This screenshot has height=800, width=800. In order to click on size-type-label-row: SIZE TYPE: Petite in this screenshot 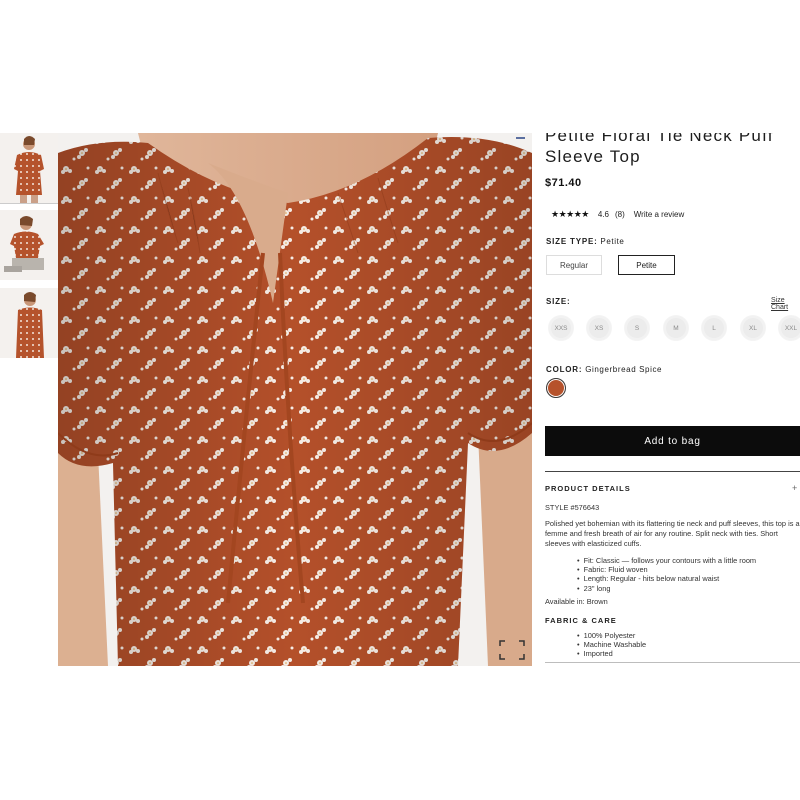, I will do `click(585, 241)`.